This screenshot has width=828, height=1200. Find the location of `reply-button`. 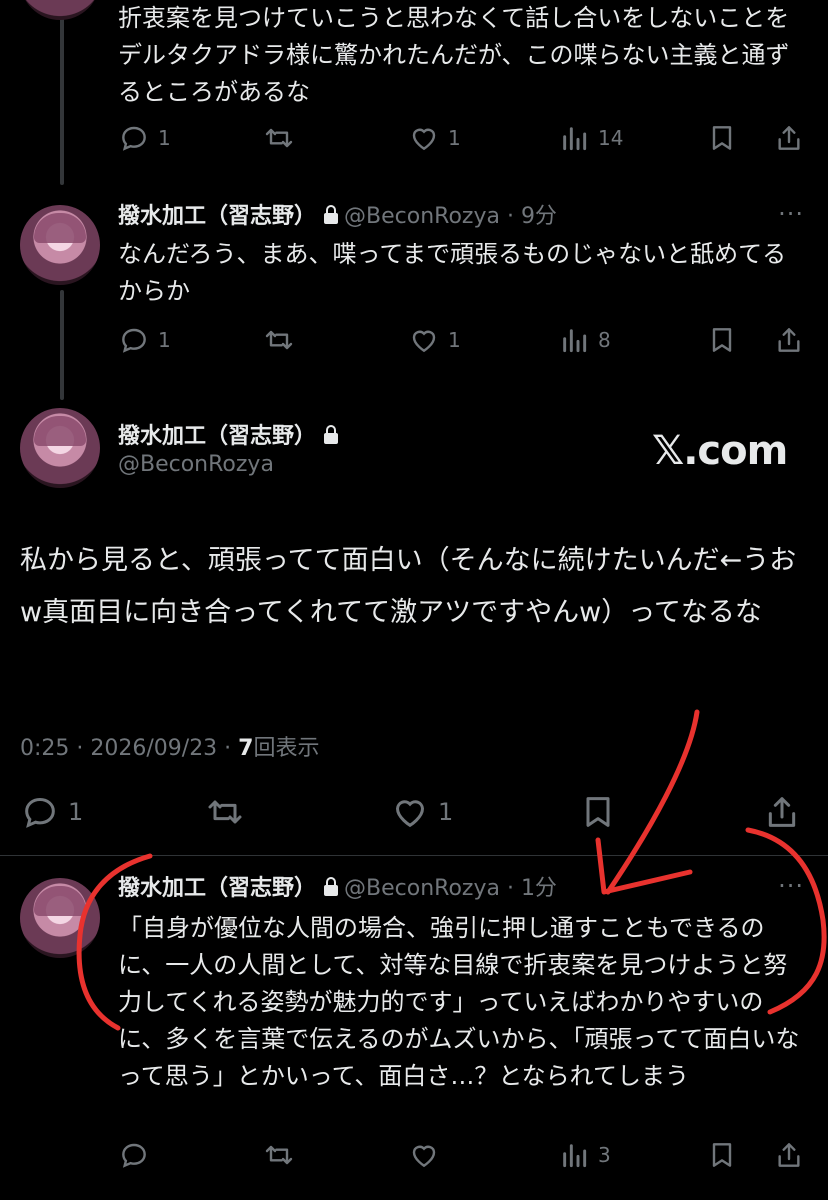

reply-button is located at coordinates (134, 1155).